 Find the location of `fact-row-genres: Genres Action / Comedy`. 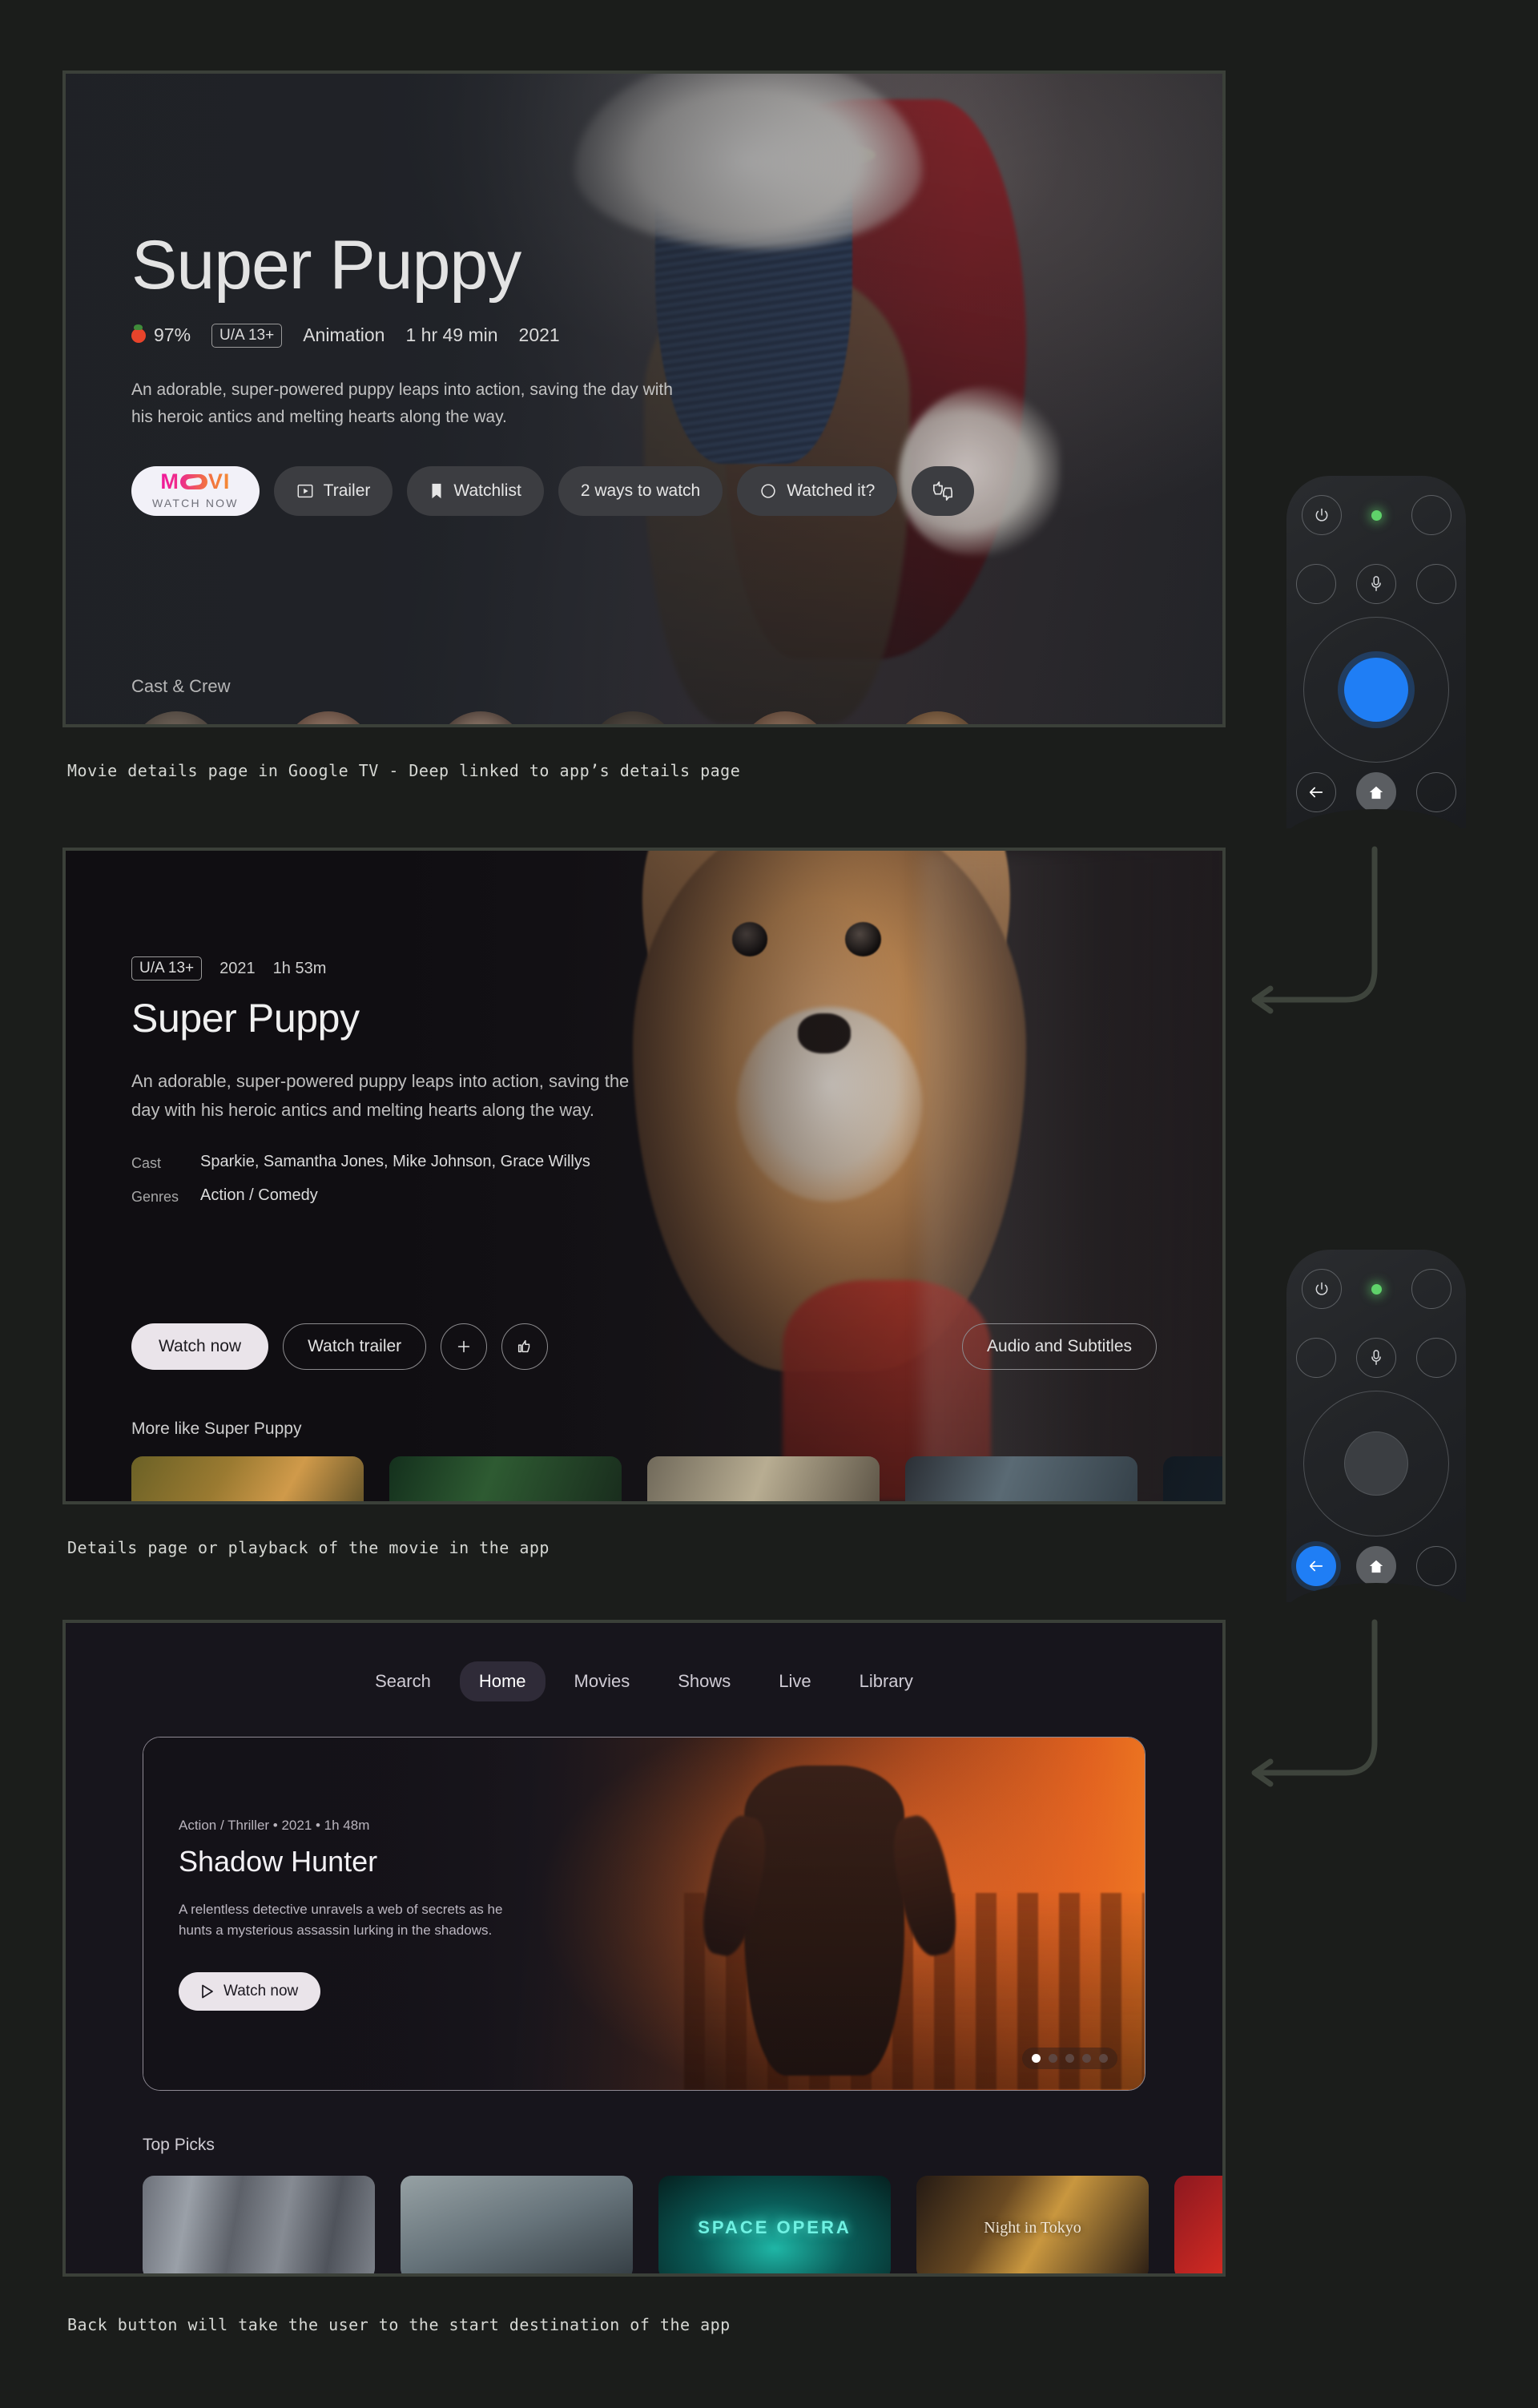

fact-row-genres: Genres Action / Comedy is located at coordinates (387, 1196).